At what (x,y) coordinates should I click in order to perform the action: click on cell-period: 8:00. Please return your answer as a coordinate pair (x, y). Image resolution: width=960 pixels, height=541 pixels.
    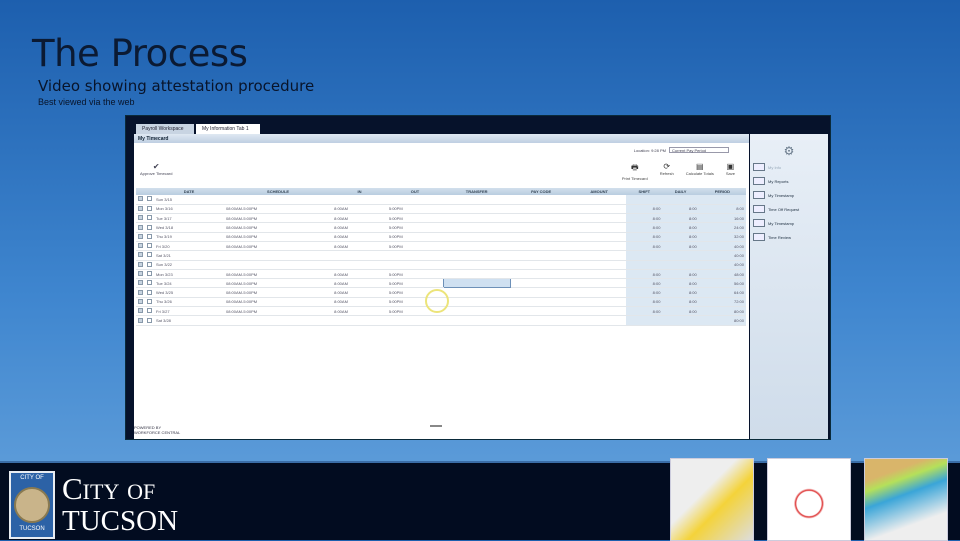
    Looking at the image, I should click on (722, 209).